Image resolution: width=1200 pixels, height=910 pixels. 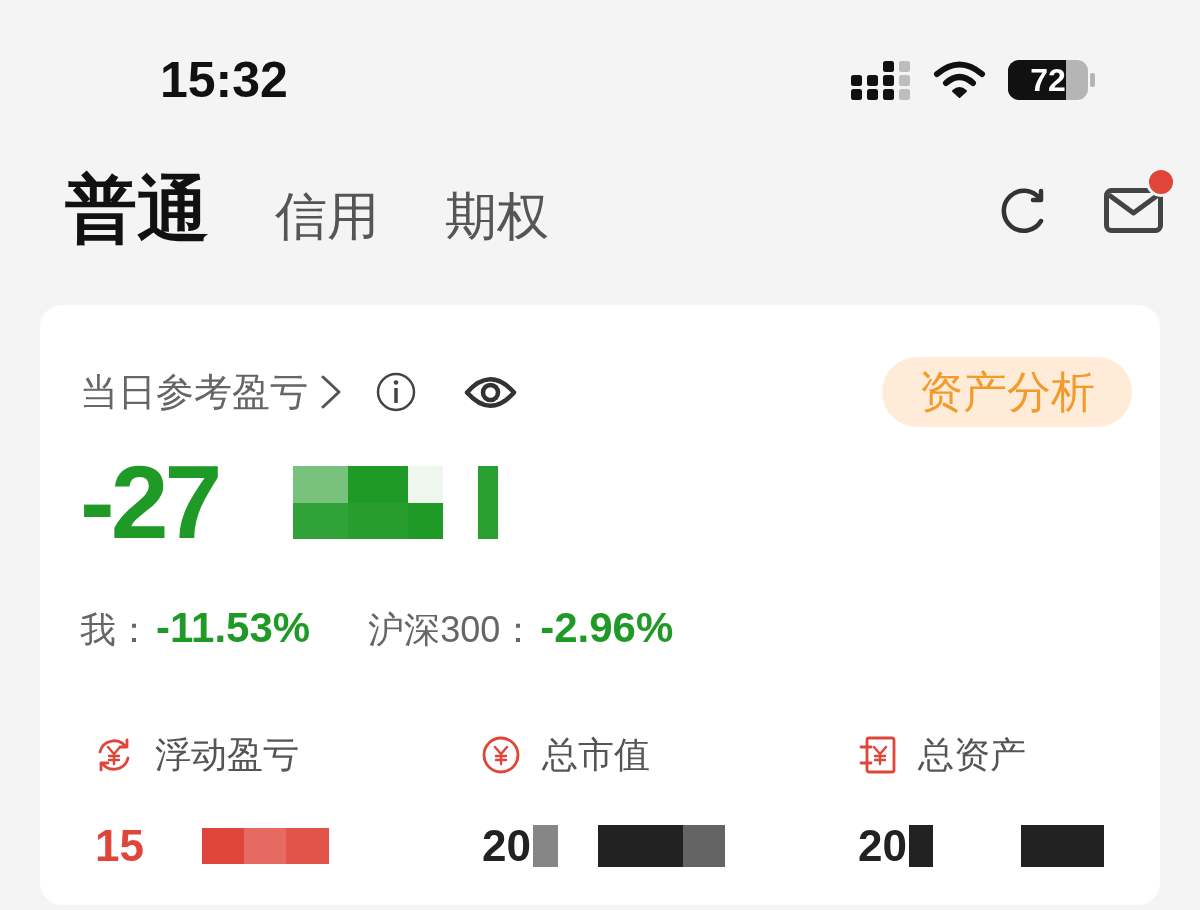 What do you see at coordinates (211, 392) in the screenshot?
I see `daily-pnl-link: 当日参考盈亏` at bounding box center [211, 392].